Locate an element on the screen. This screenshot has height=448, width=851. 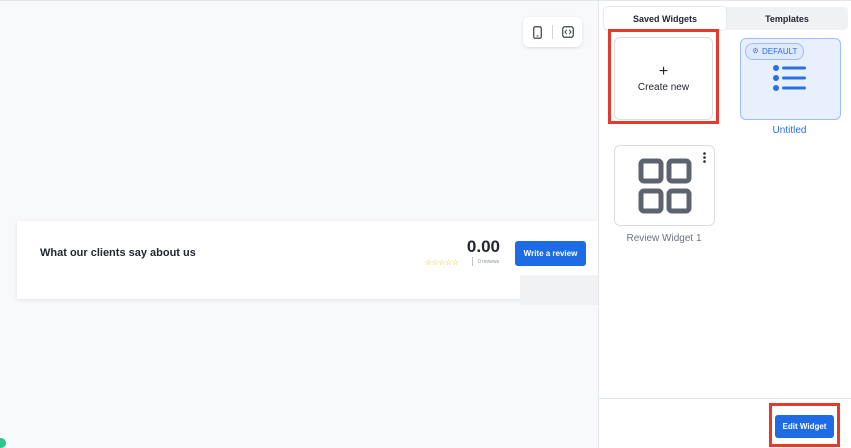
default-widget-card: DEFAULT is located at coordinates (790, 79).